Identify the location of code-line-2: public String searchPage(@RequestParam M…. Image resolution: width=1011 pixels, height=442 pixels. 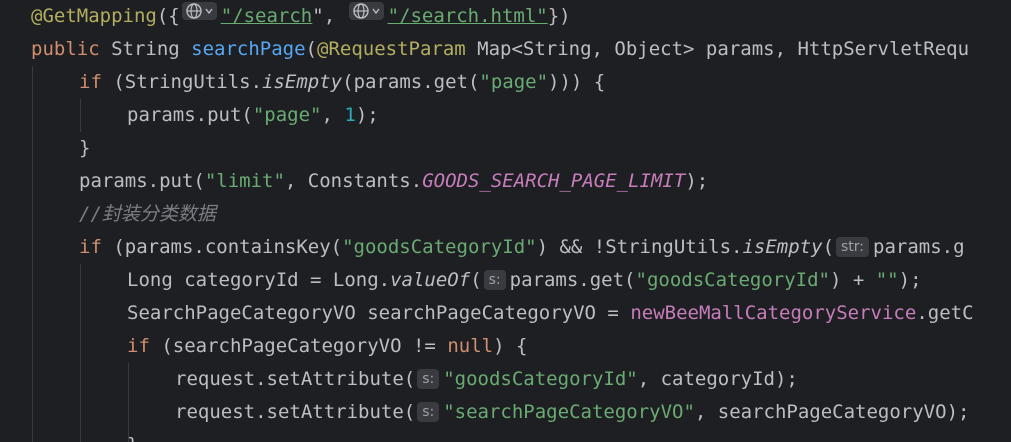
(500, 49).